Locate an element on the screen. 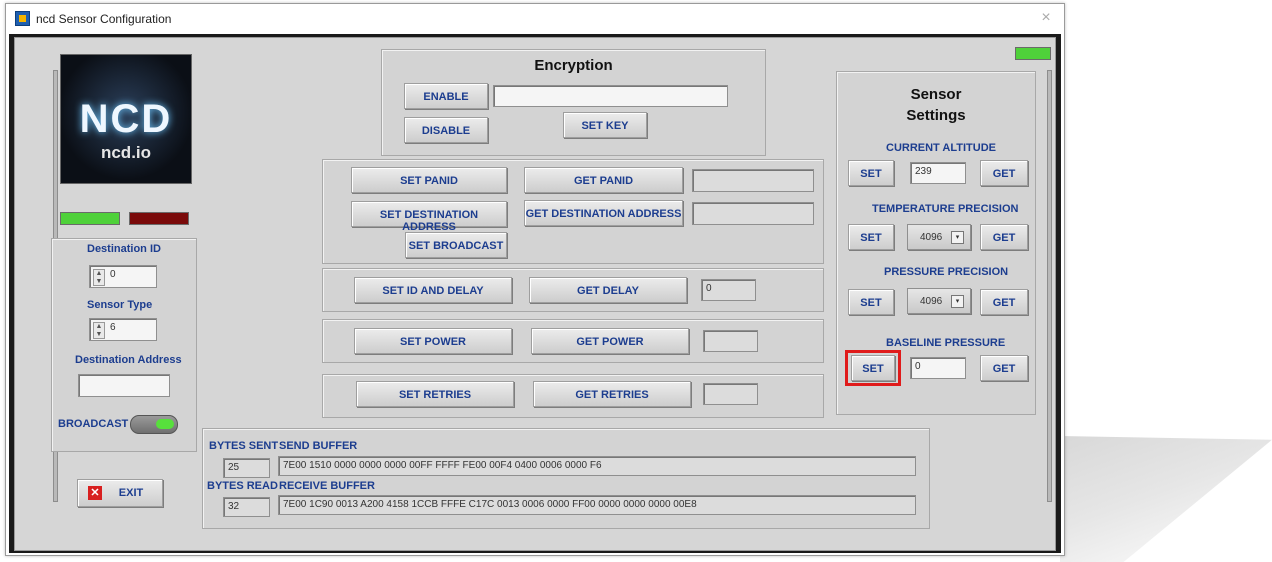 The height and width of the screenshot is (562, 1272). get-panid-button: GET PANID is located at coordinates (603, 180).